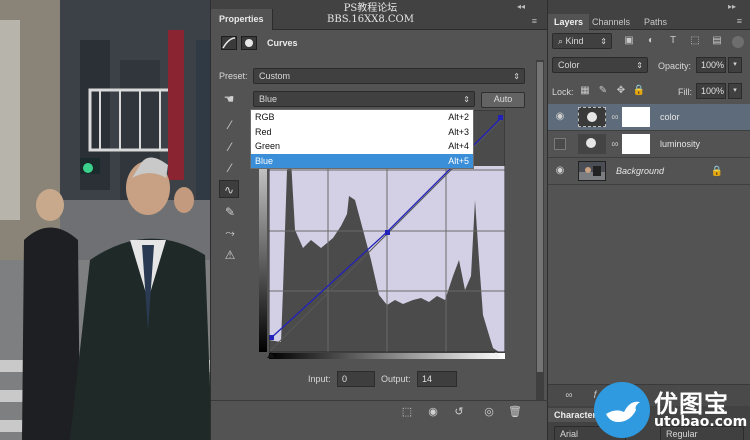 The height and width of the screenshot is (440, 750). What do you see at coordinates (611, 22) in the screenshot?
I see `tab-channels: Channels` at bounding box center [611, 22].